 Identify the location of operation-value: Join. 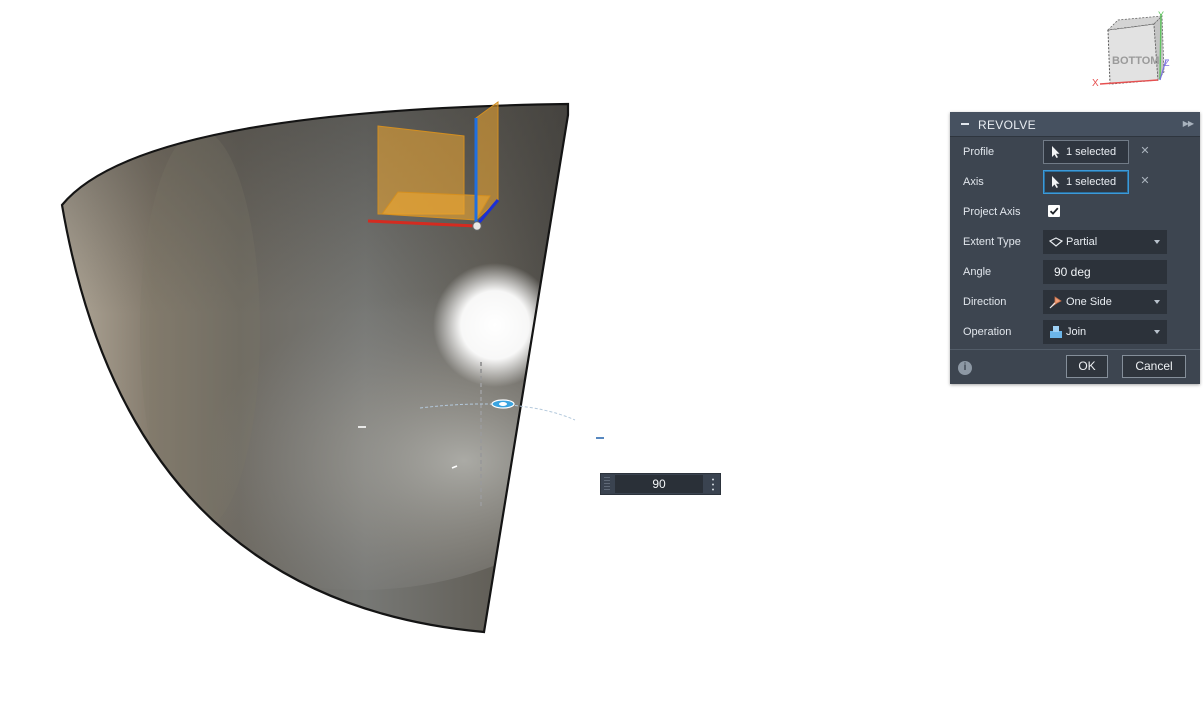
(1076, 332).